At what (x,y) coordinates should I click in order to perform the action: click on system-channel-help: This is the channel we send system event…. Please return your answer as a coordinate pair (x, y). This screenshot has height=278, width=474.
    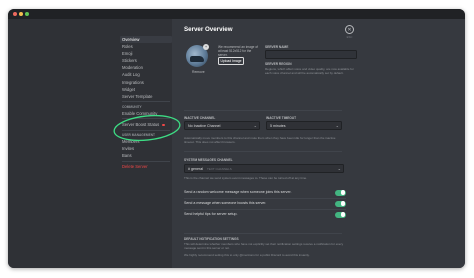
    Looking at the image, I should click on (245, 178).